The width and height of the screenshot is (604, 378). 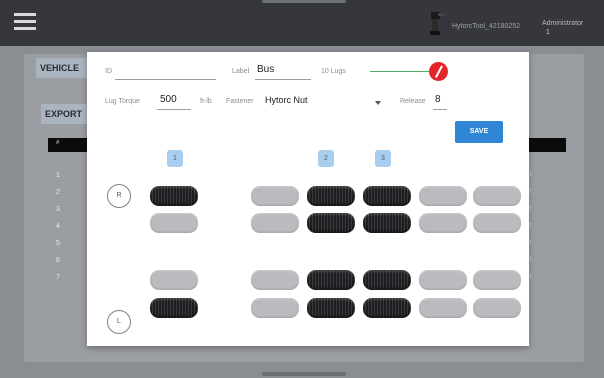 I want to click on release-label: Release, so click(x=413, y=101).